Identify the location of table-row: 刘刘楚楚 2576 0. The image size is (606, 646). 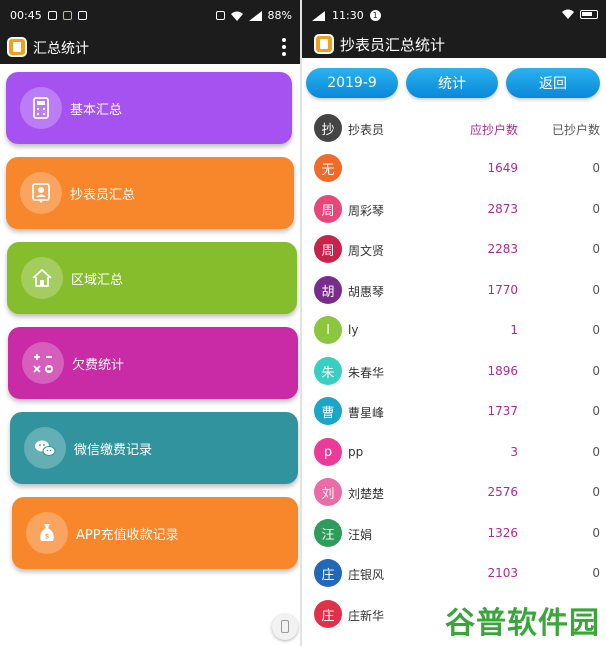
(454, 493).